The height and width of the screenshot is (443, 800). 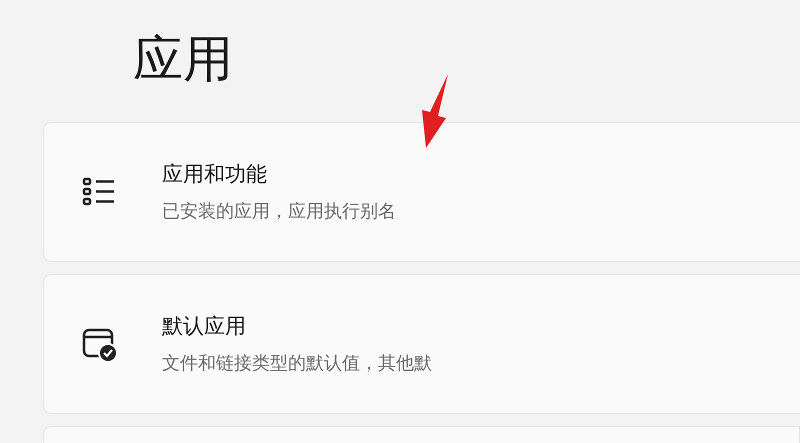 I want to click on card-subtitle: 文件和链接类型的默认值，其他默, so click(x=297, y=364).